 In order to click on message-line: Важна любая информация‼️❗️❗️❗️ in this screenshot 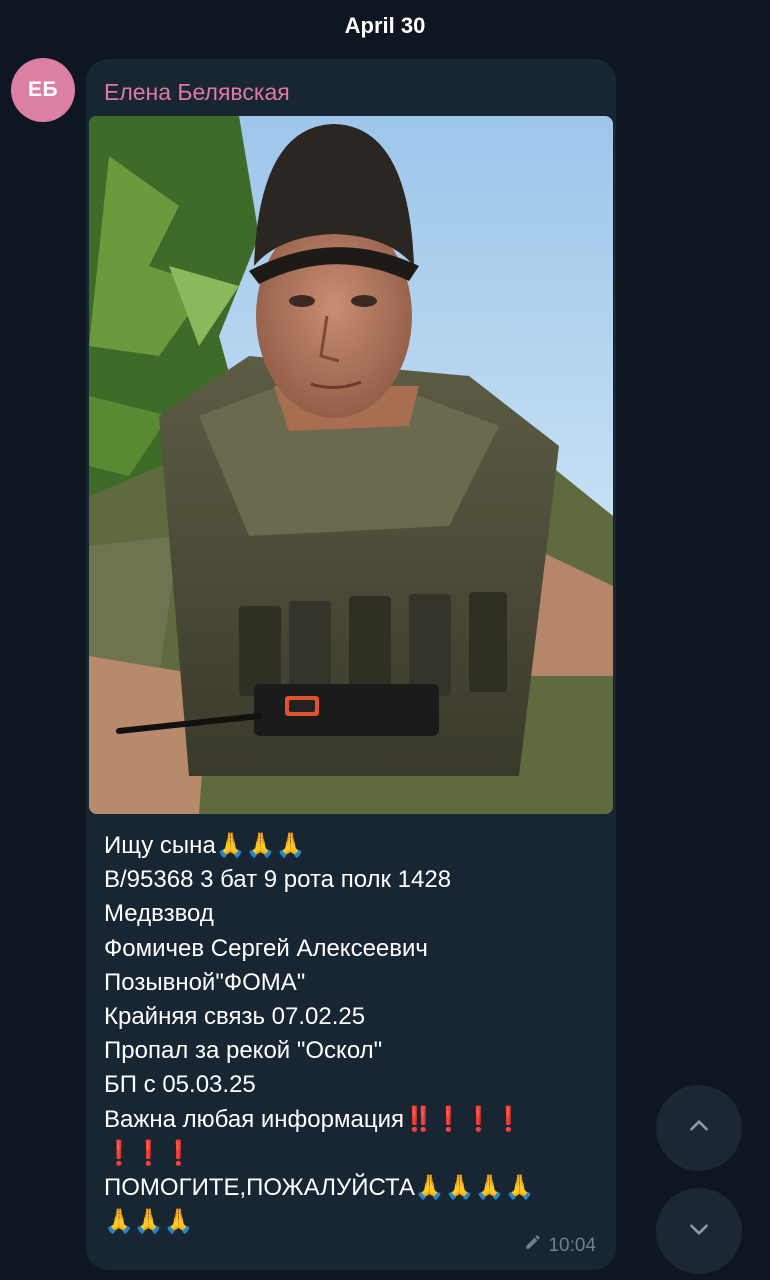, I will do `click(314, 1119)`.